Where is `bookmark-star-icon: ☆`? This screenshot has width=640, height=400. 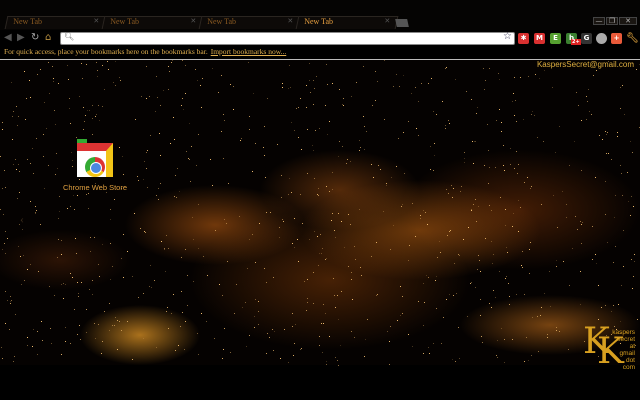
bookmark-star-icon: ☆ is located at coordinates (507, 36).